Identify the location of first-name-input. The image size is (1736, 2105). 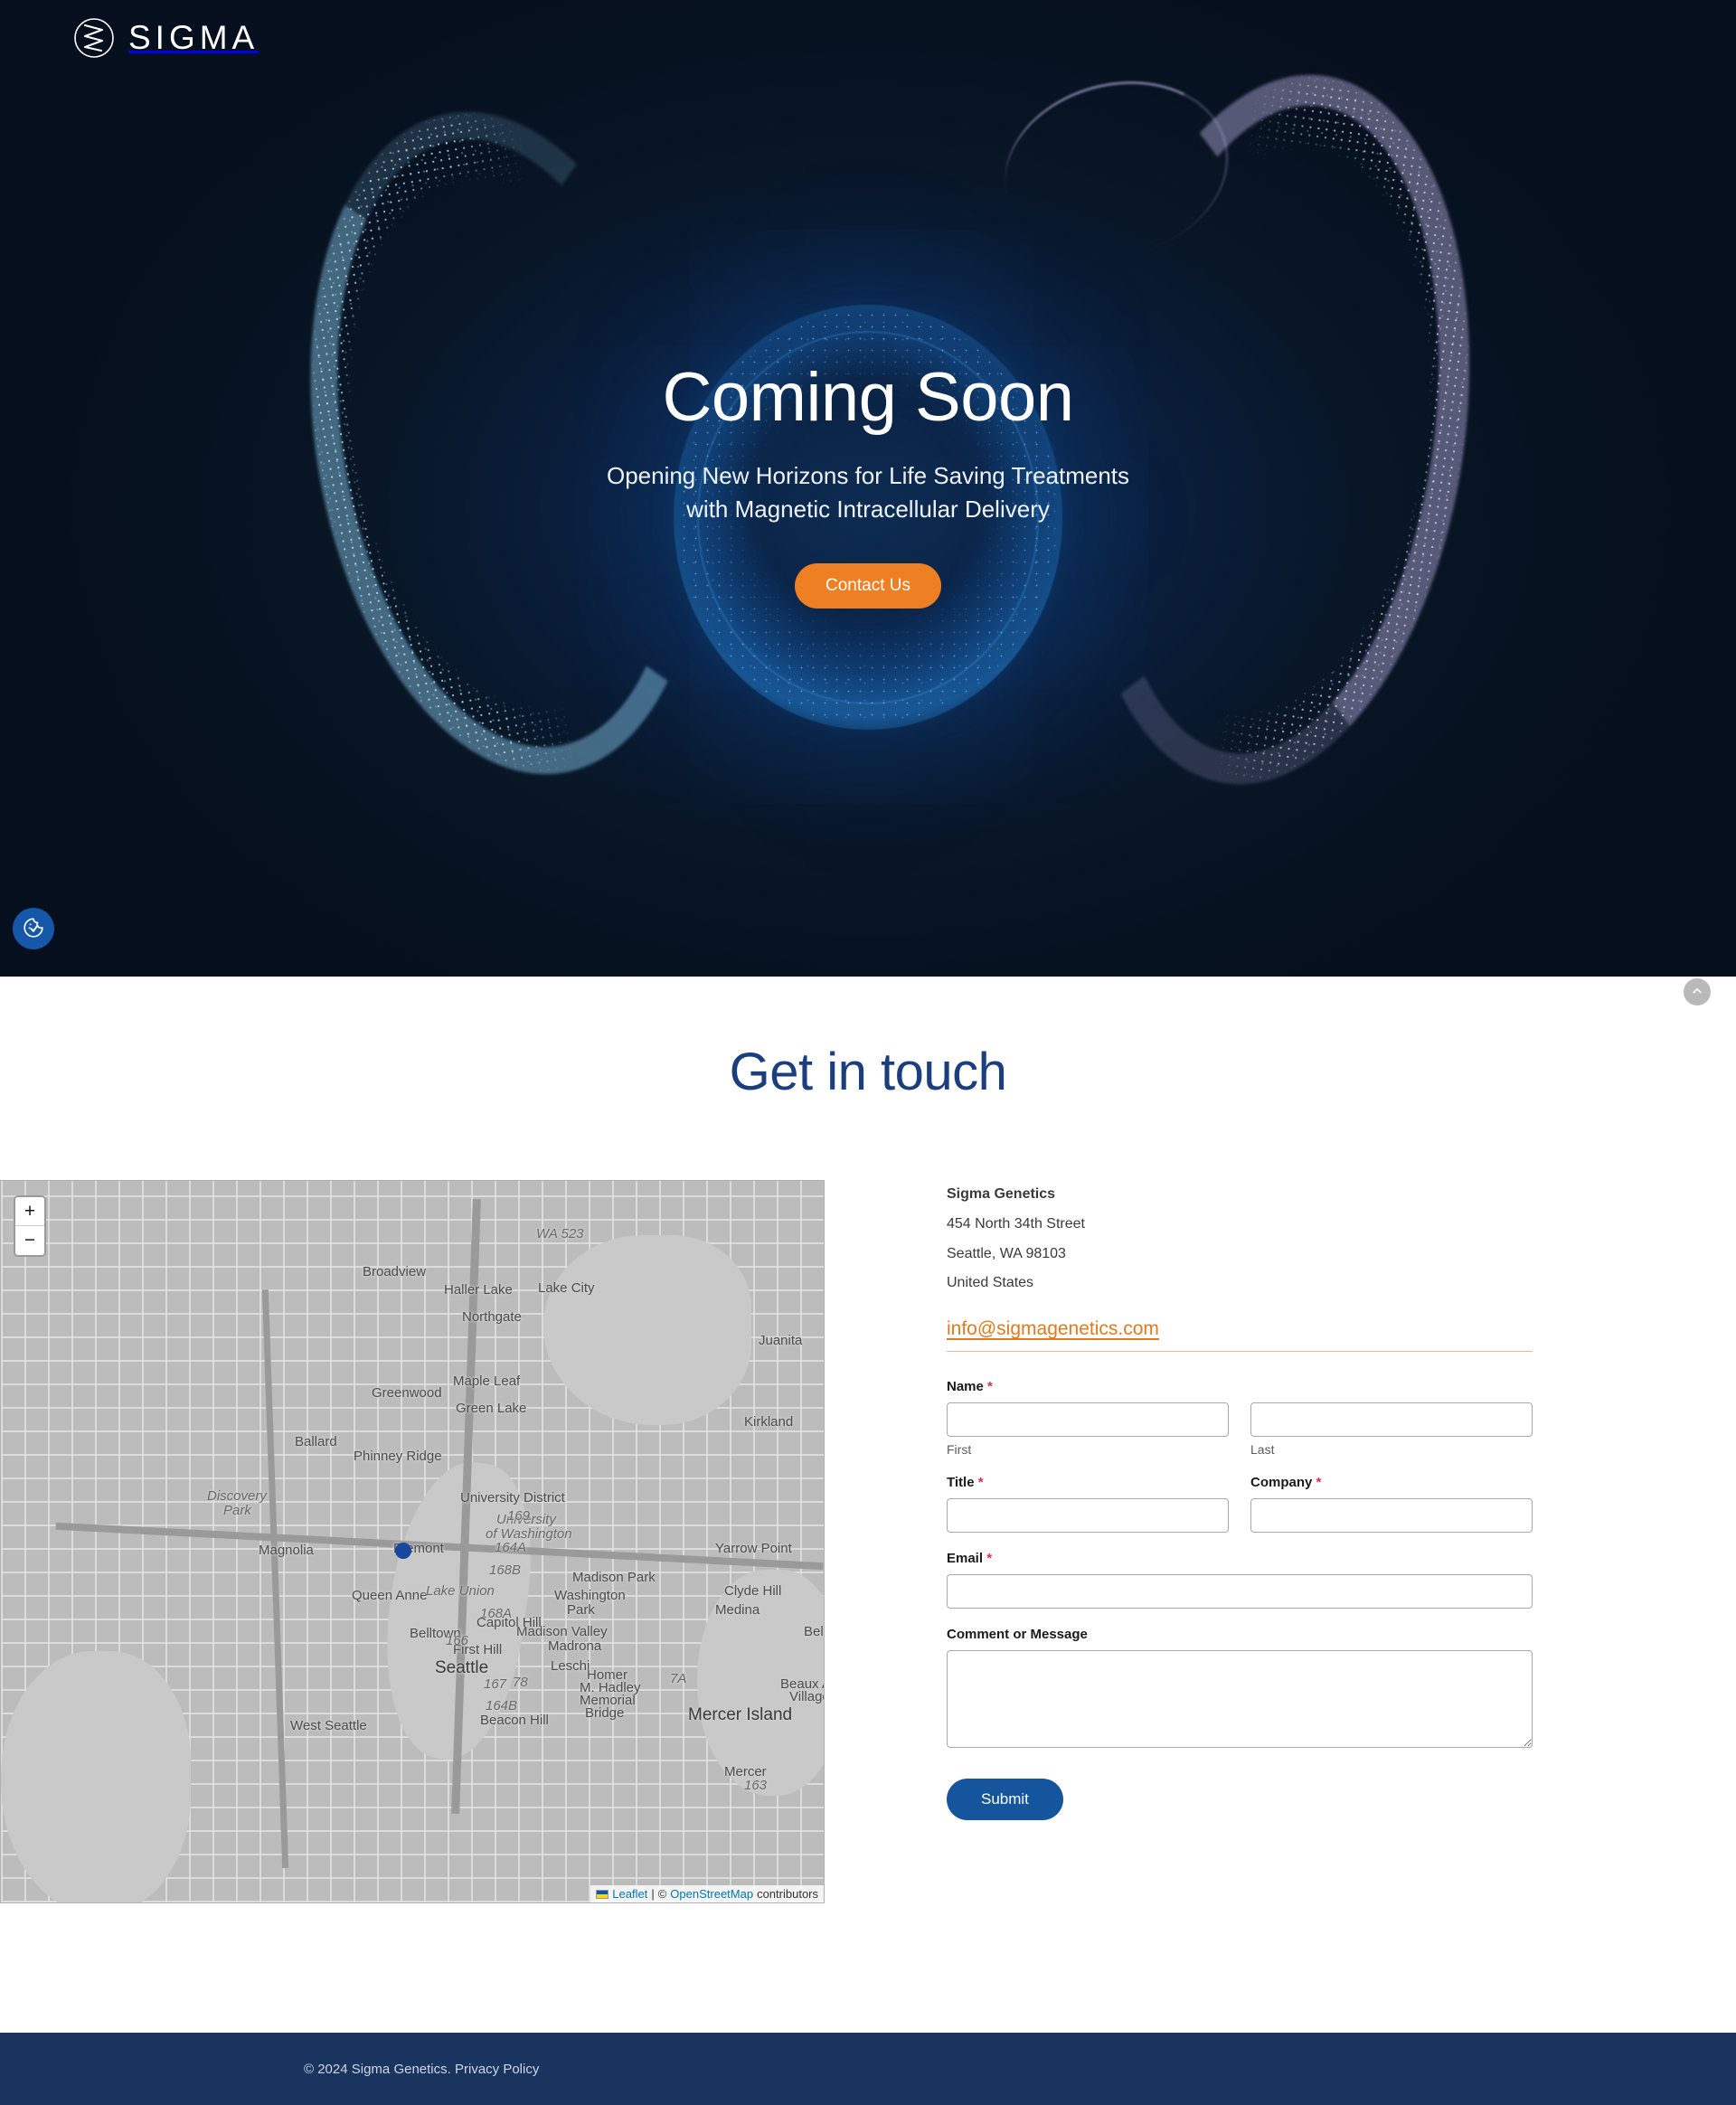
(1088, 1420).